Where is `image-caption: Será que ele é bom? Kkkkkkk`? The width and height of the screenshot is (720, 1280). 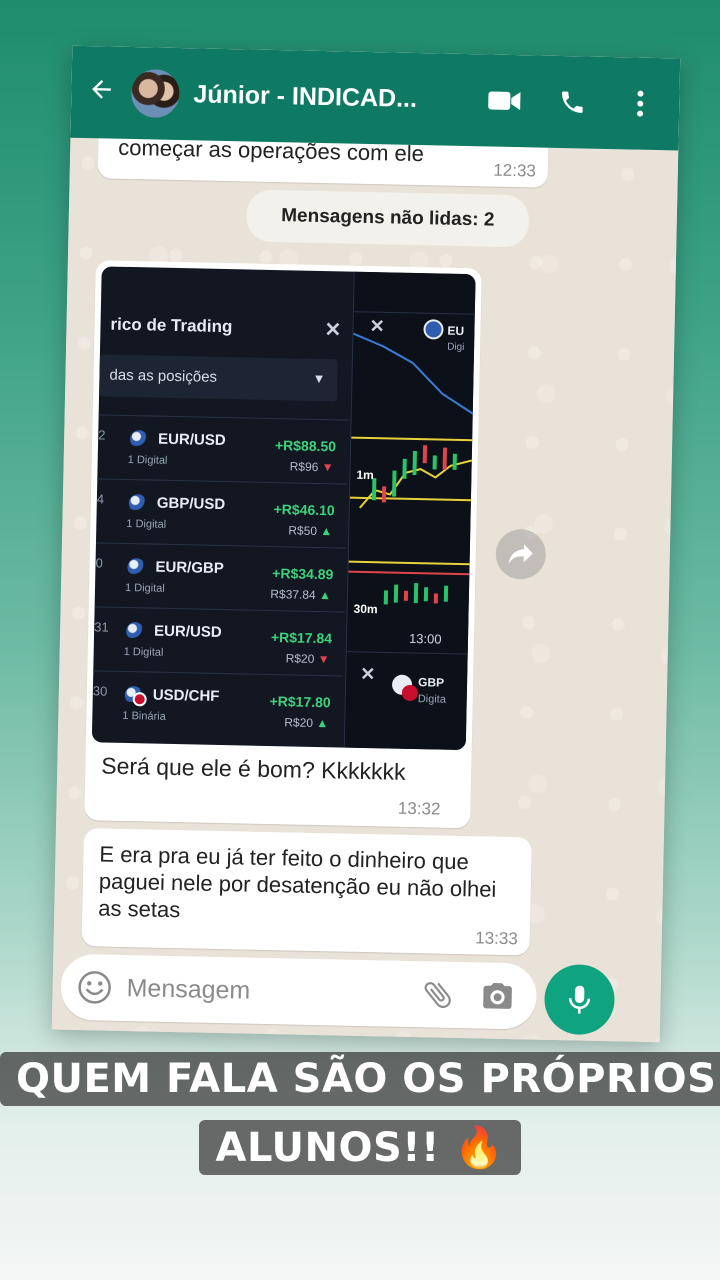
image-caption: Será que ele é bom? Kkkkkkk is located at coordinates (253, 768).